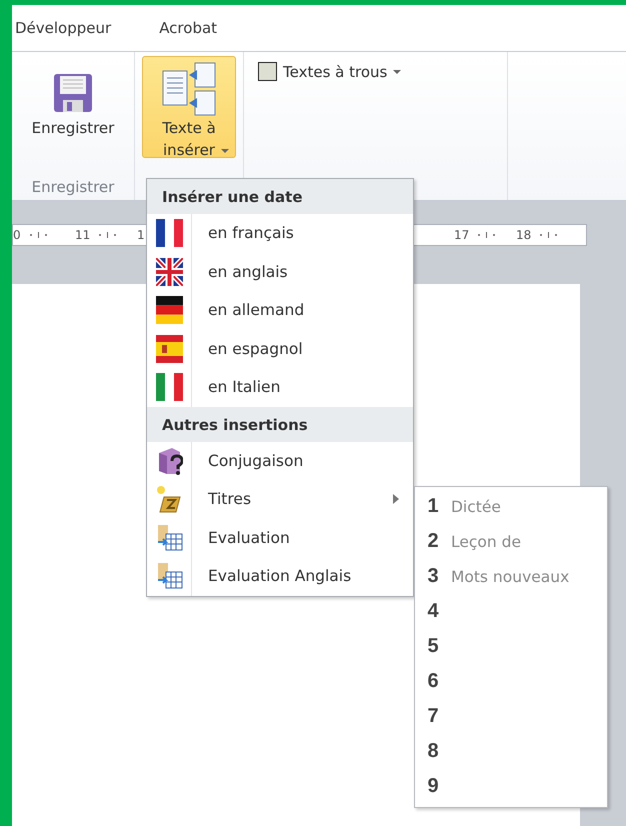  Describe the element at coordinates (280, 271) in the screenshot. I see `menu-item: en anglais` at that location.